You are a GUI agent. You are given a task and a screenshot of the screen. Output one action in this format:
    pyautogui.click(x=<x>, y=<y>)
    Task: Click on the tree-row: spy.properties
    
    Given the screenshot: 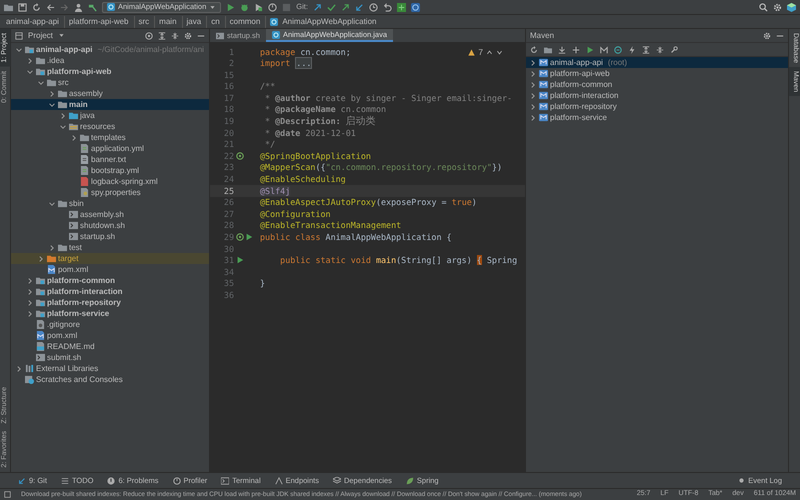 What is the action you would take?
    pyautogui.click(x=110, y=192)
    